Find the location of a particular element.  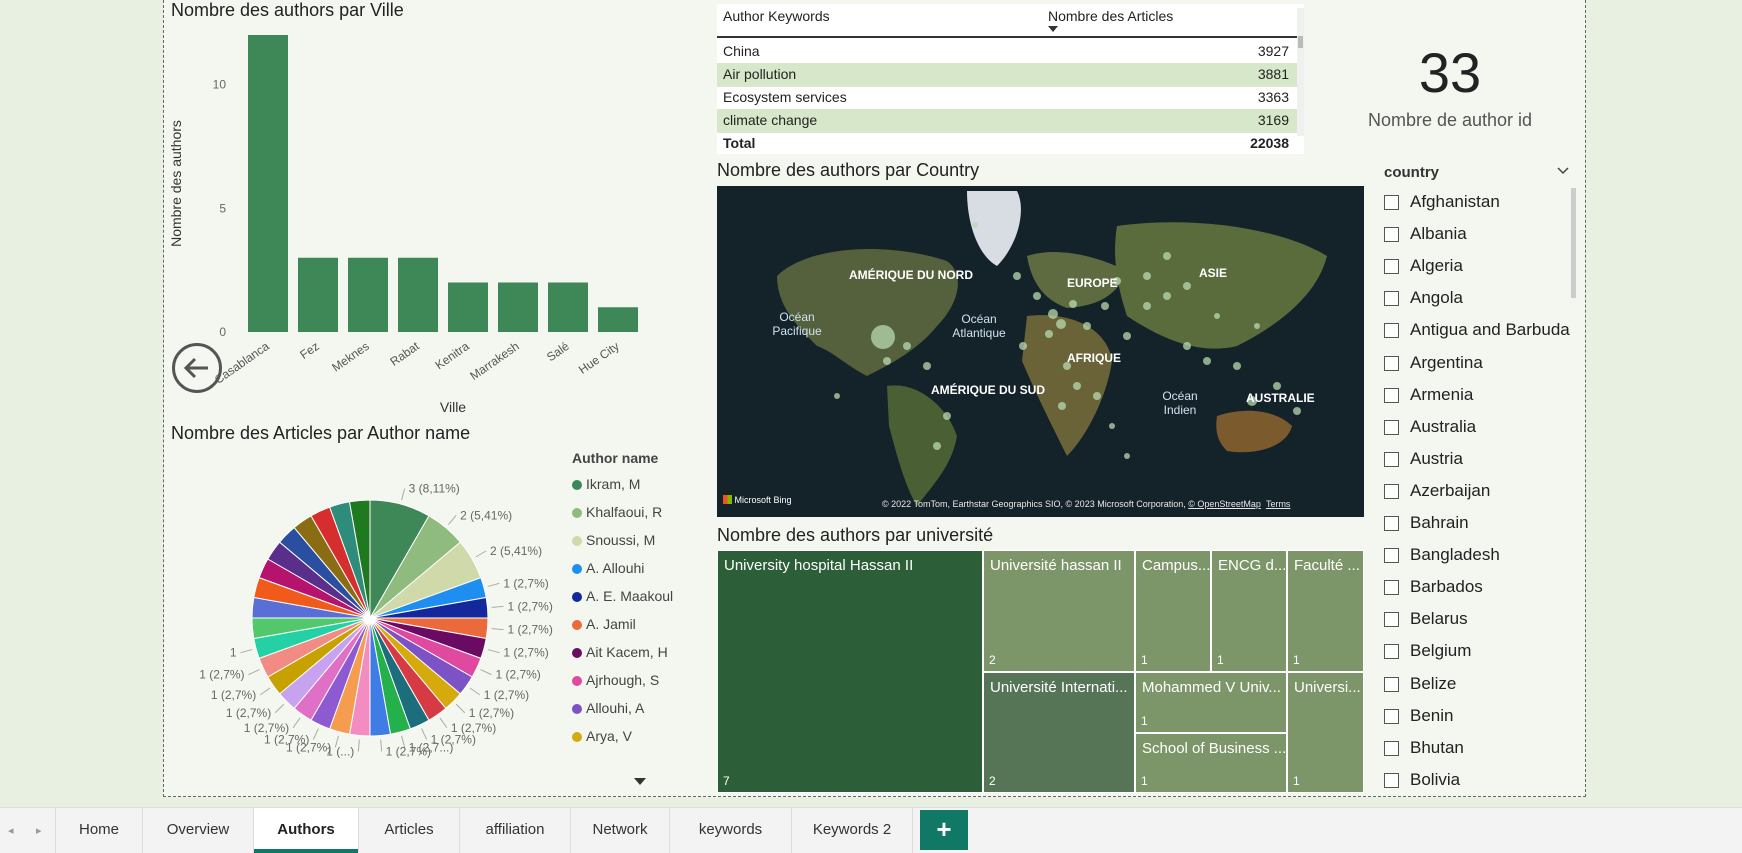

table-row: China 3927 is located at coordinates (1007, 52).